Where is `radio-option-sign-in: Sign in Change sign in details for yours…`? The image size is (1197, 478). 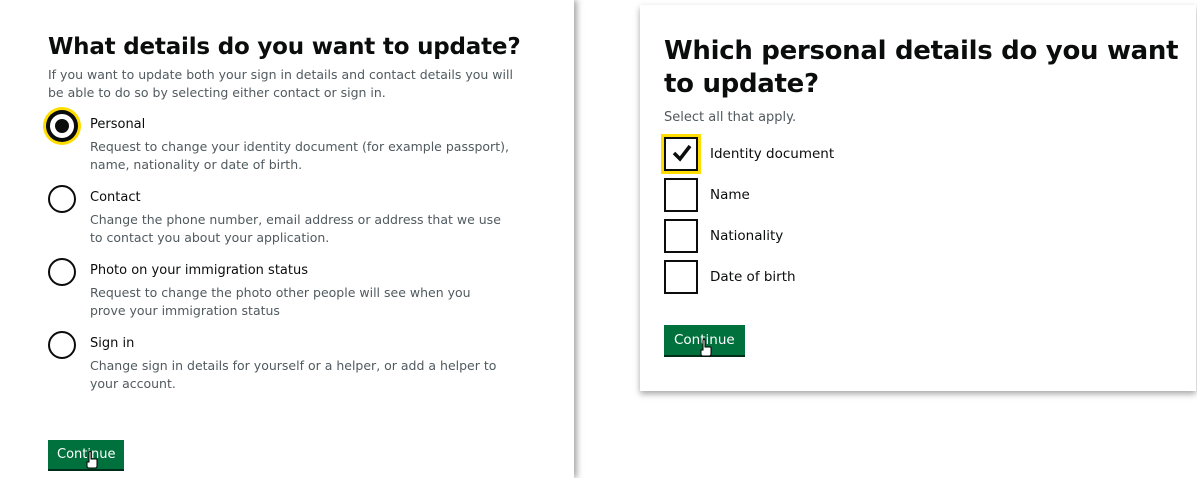
radio-option-sign-in: Sign in Change sign in details for yours… is located at coordinates (311, 362).